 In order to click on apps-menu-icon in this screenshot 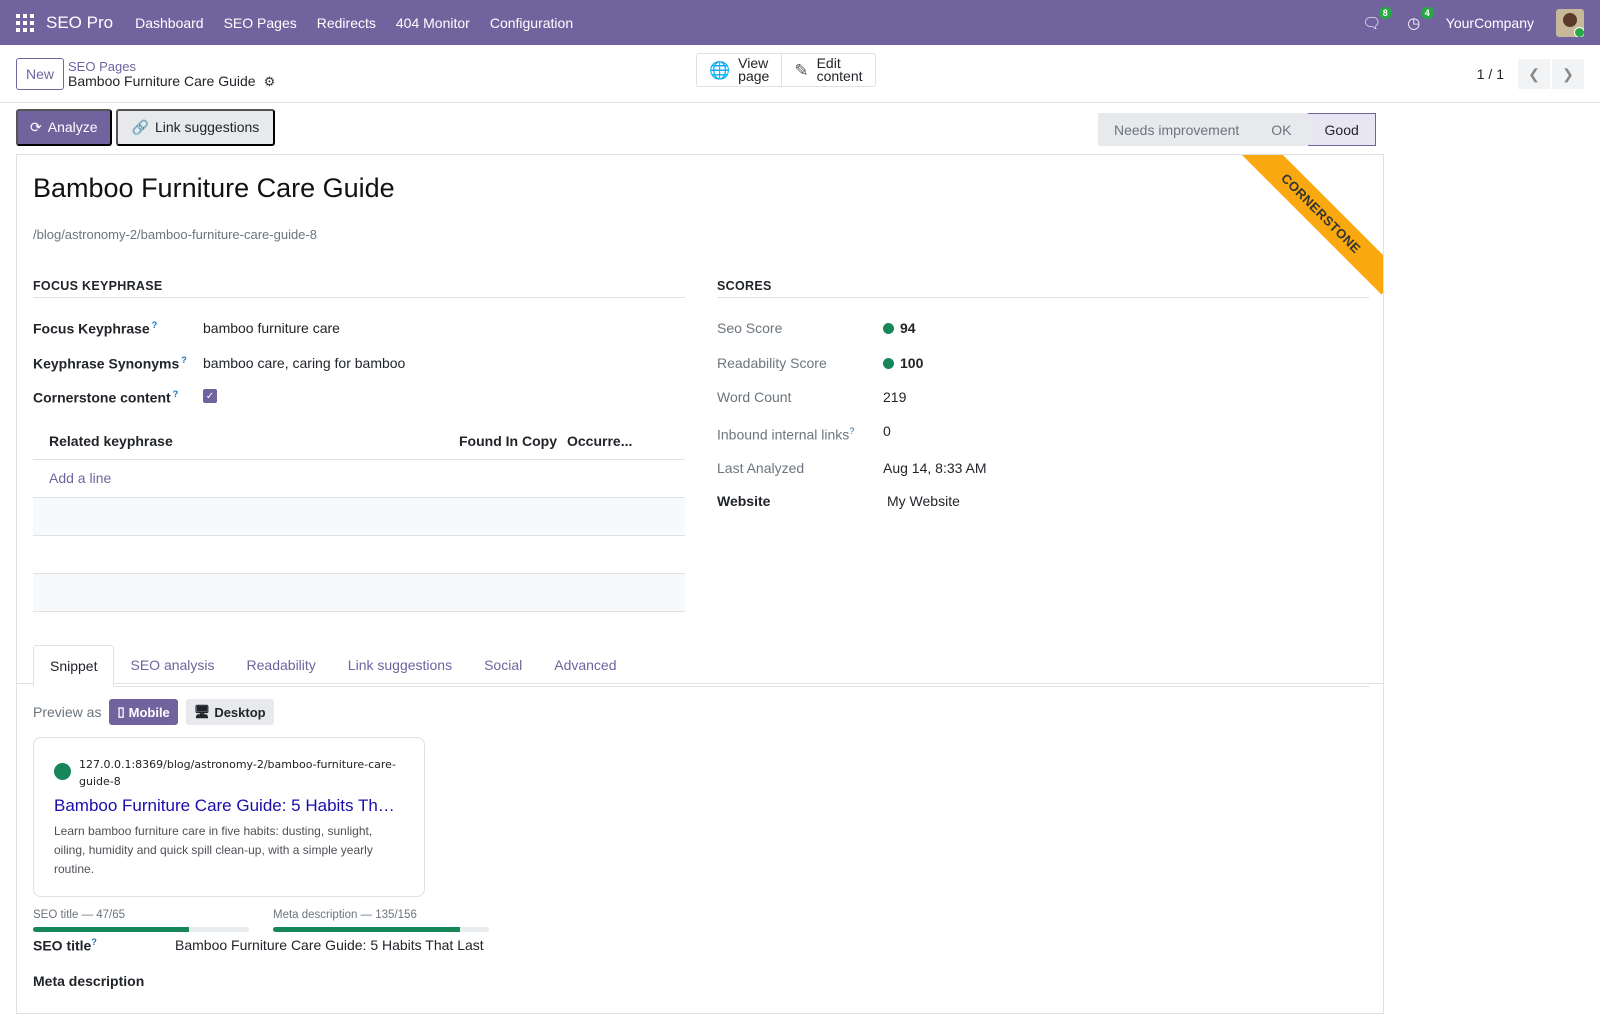, I will do `click(25, 22)`.